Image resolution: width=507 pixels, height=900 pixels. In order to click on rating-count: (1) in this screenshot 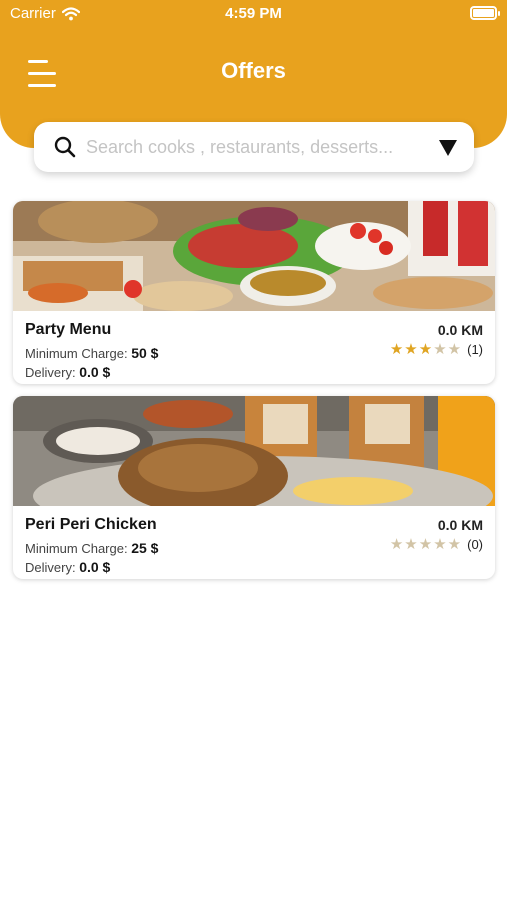, I will do `click(475, 349)`.